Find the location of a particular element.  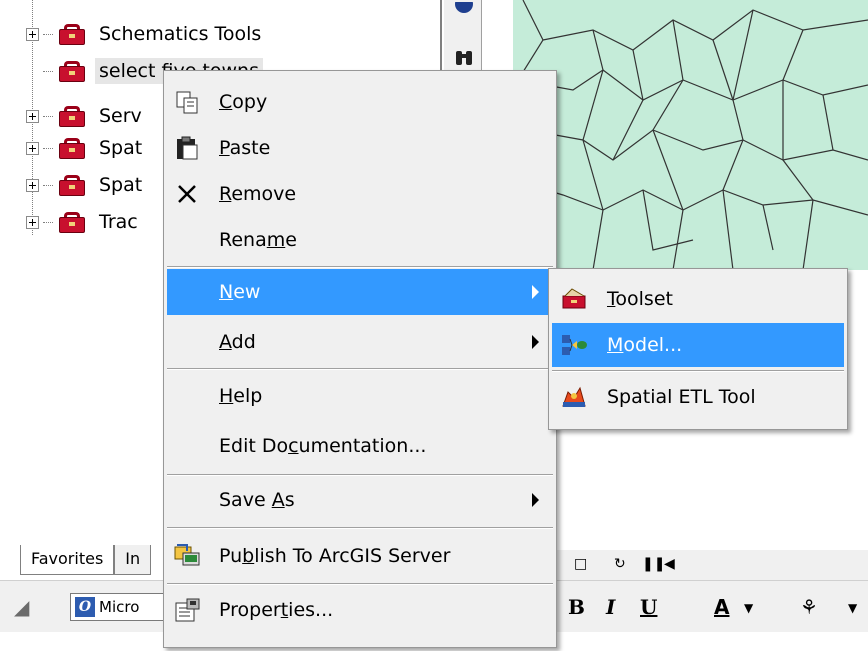

label-mnemonic: b is located at coordinates (248, 556).